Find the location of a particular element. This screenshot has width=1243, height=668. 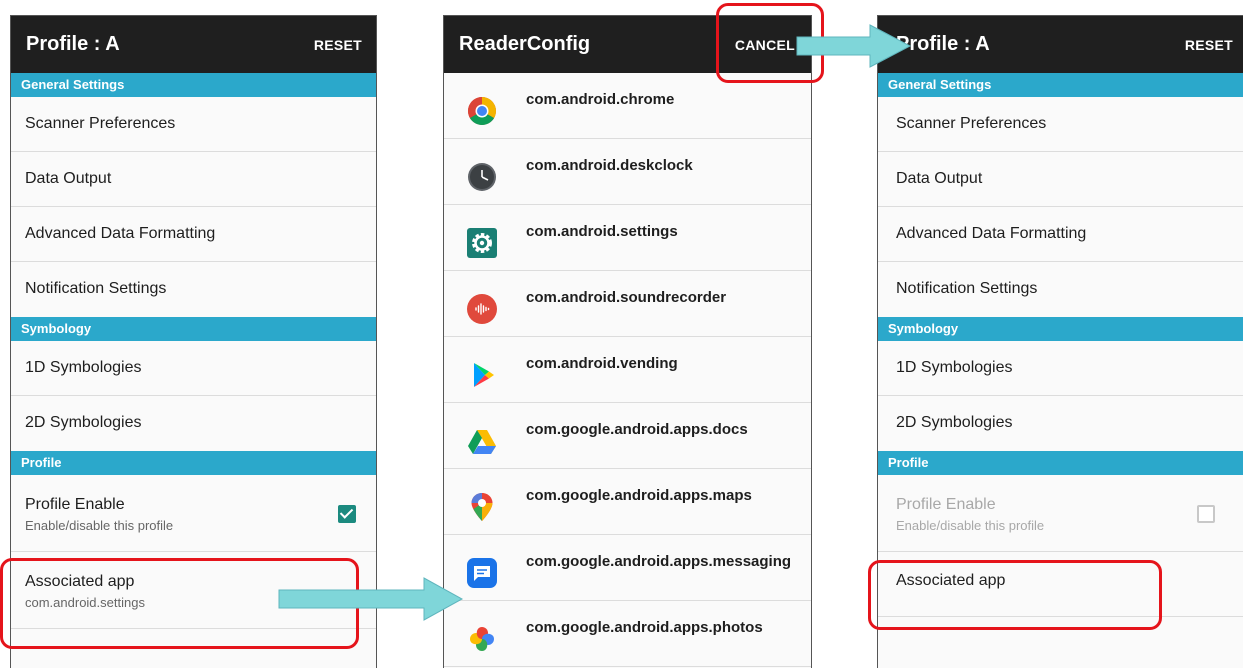

play-store-icon is located at coordinates (484, 375).